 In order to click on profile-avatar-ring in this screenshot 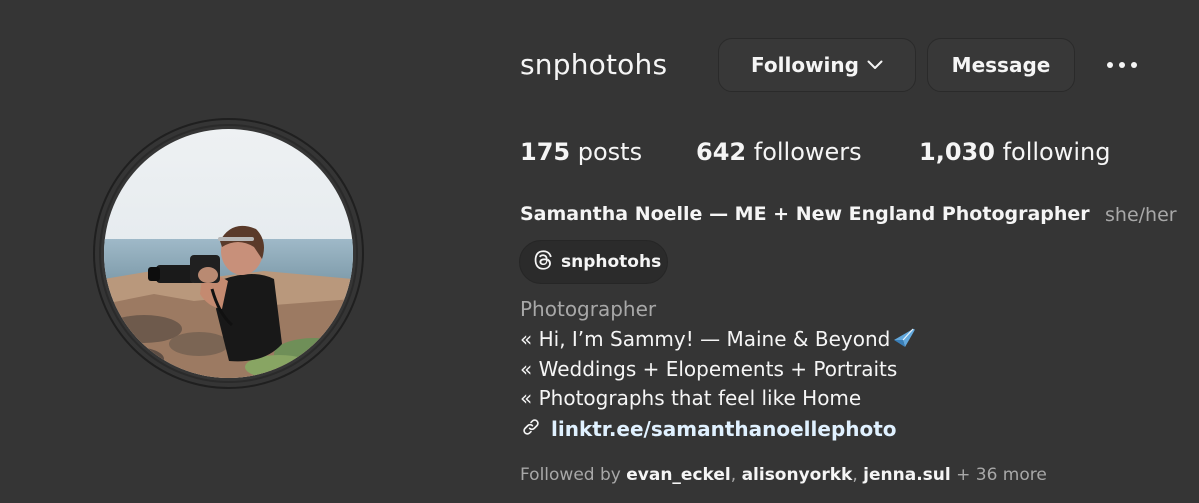, I will do `click(228, 253)`.